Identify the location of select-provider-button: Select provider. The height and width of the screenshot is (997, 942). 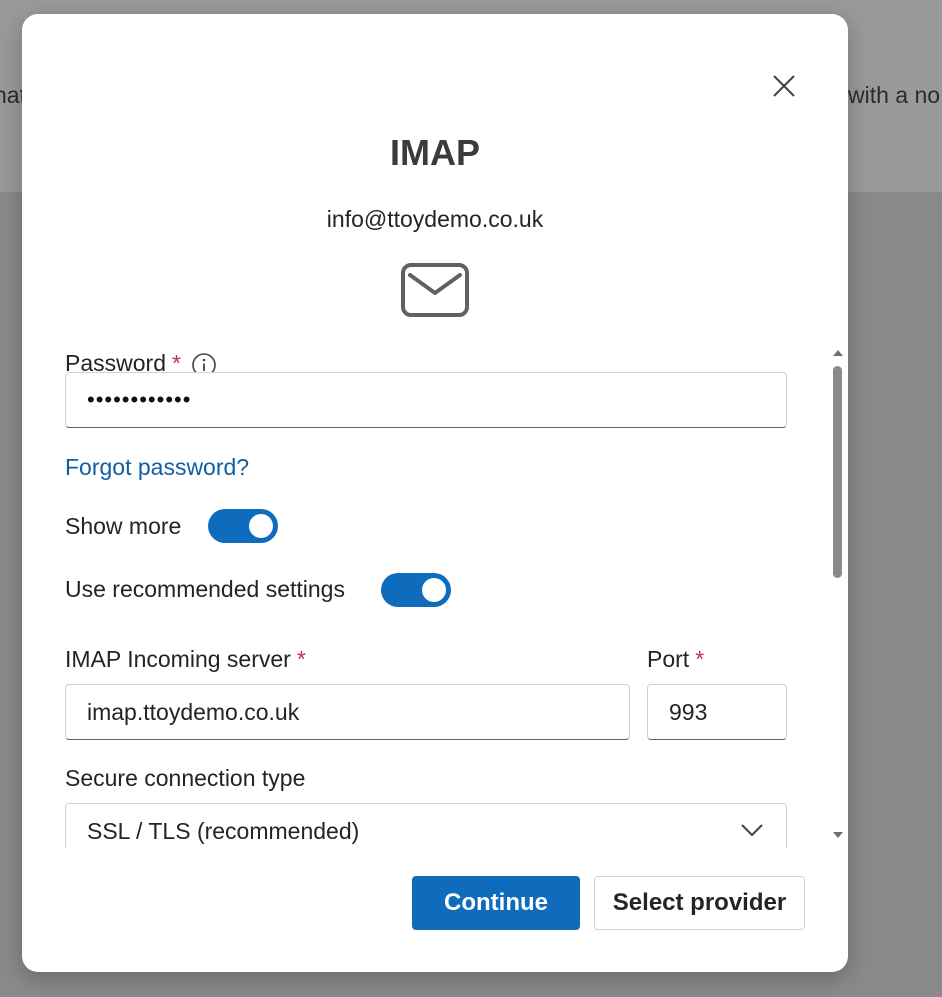
(699, 903).